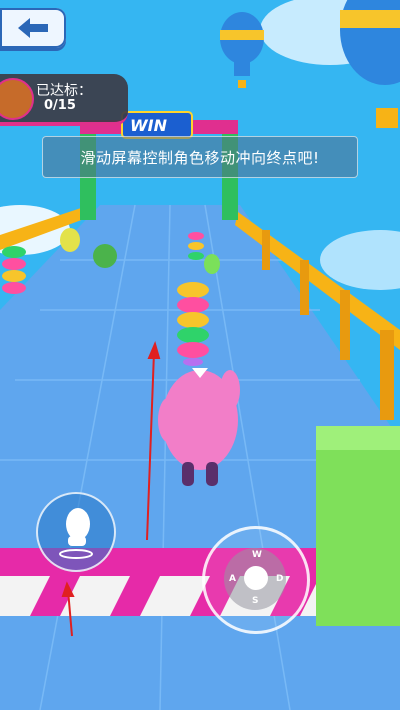 Image resolution: width=400 pixels, height=710 pixels. I want to click on joystick-left-label: A, so click(232, 579).